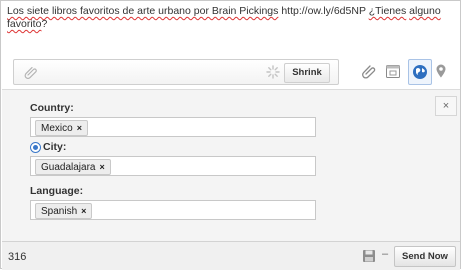 This screenshot has width=461, height=270. Describe the element at coordinates (307, 73) in the screenshot. I see `shrink-button: Shrink` at that location.